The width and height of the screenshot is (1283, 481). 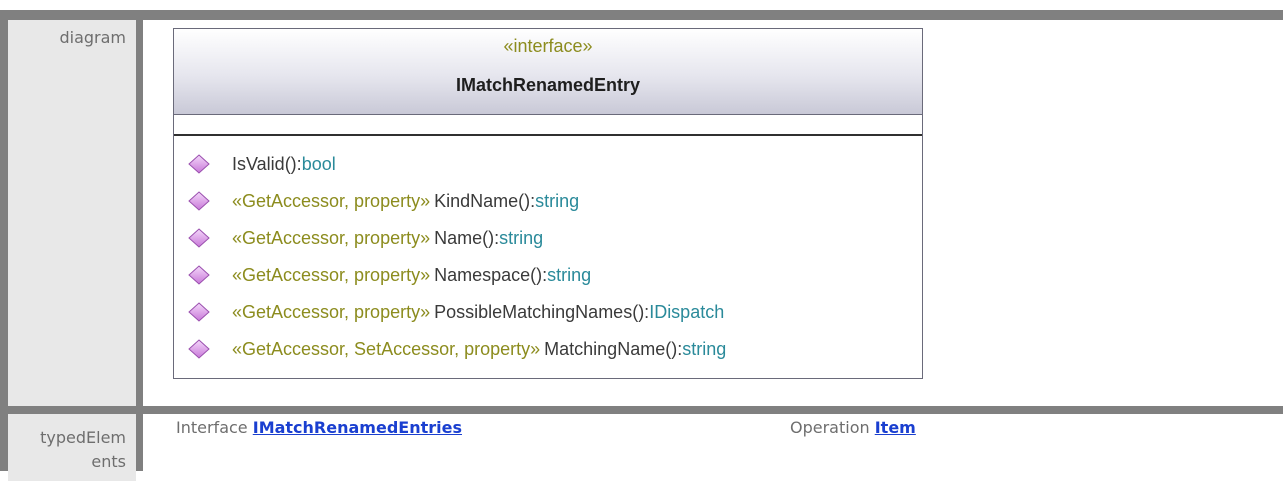 What do you see at coordinates (548, 85) in the screenshot?
I see `interface-name: IMatchRenamedEntry` at bounding box center [548, 85].